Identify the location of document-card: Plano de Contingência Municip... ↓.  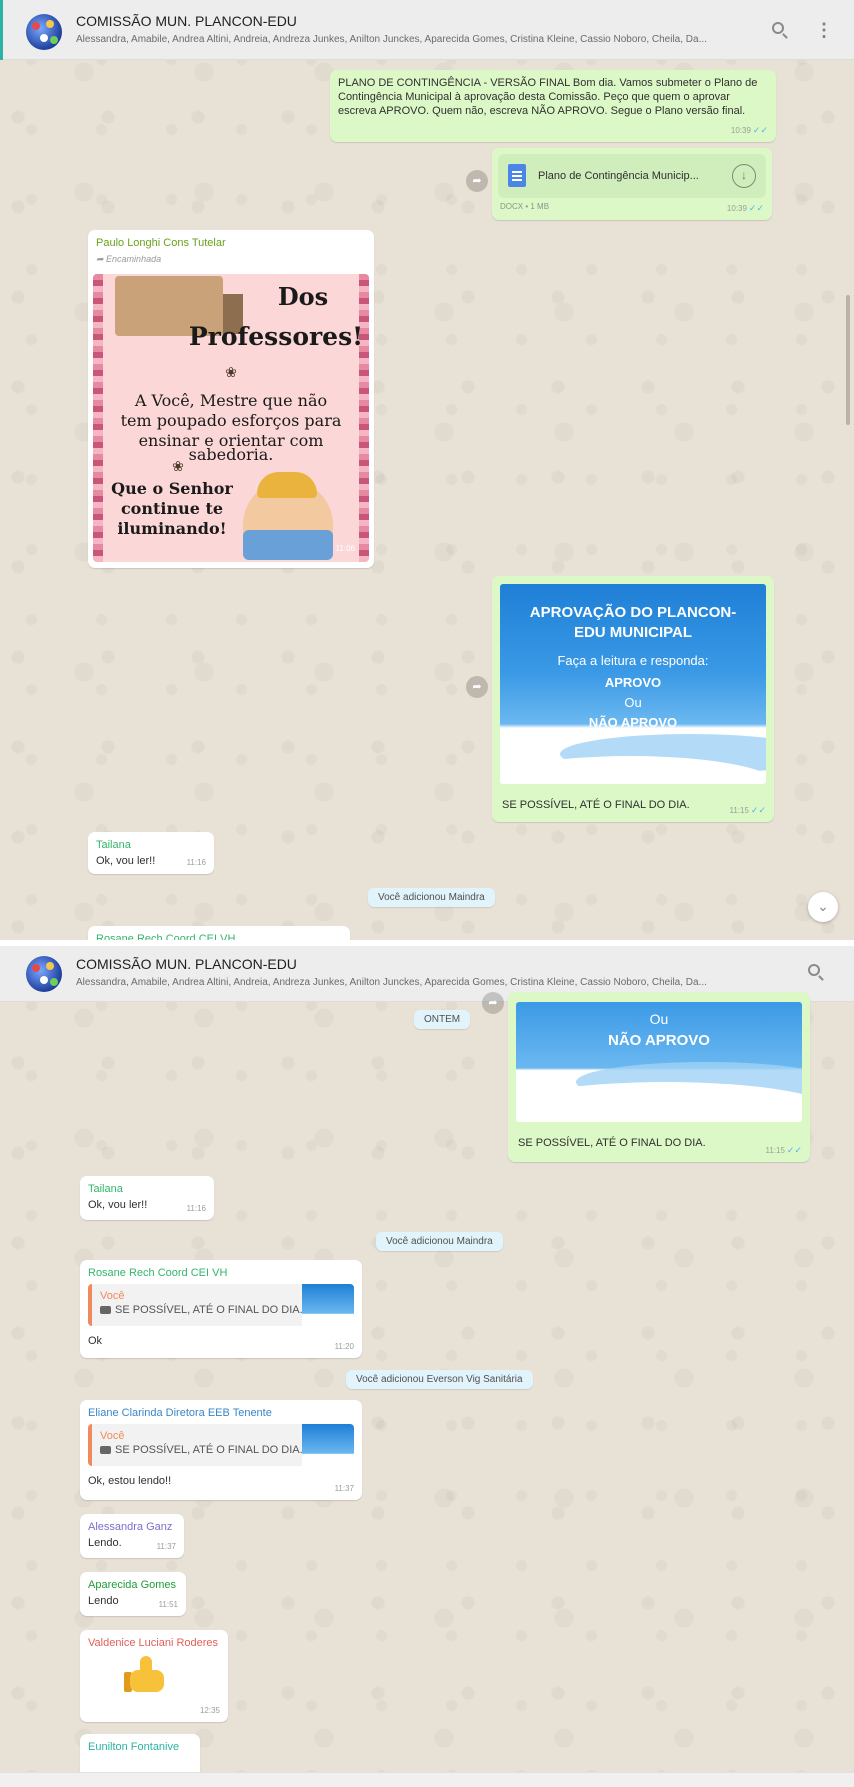
(632, 176).